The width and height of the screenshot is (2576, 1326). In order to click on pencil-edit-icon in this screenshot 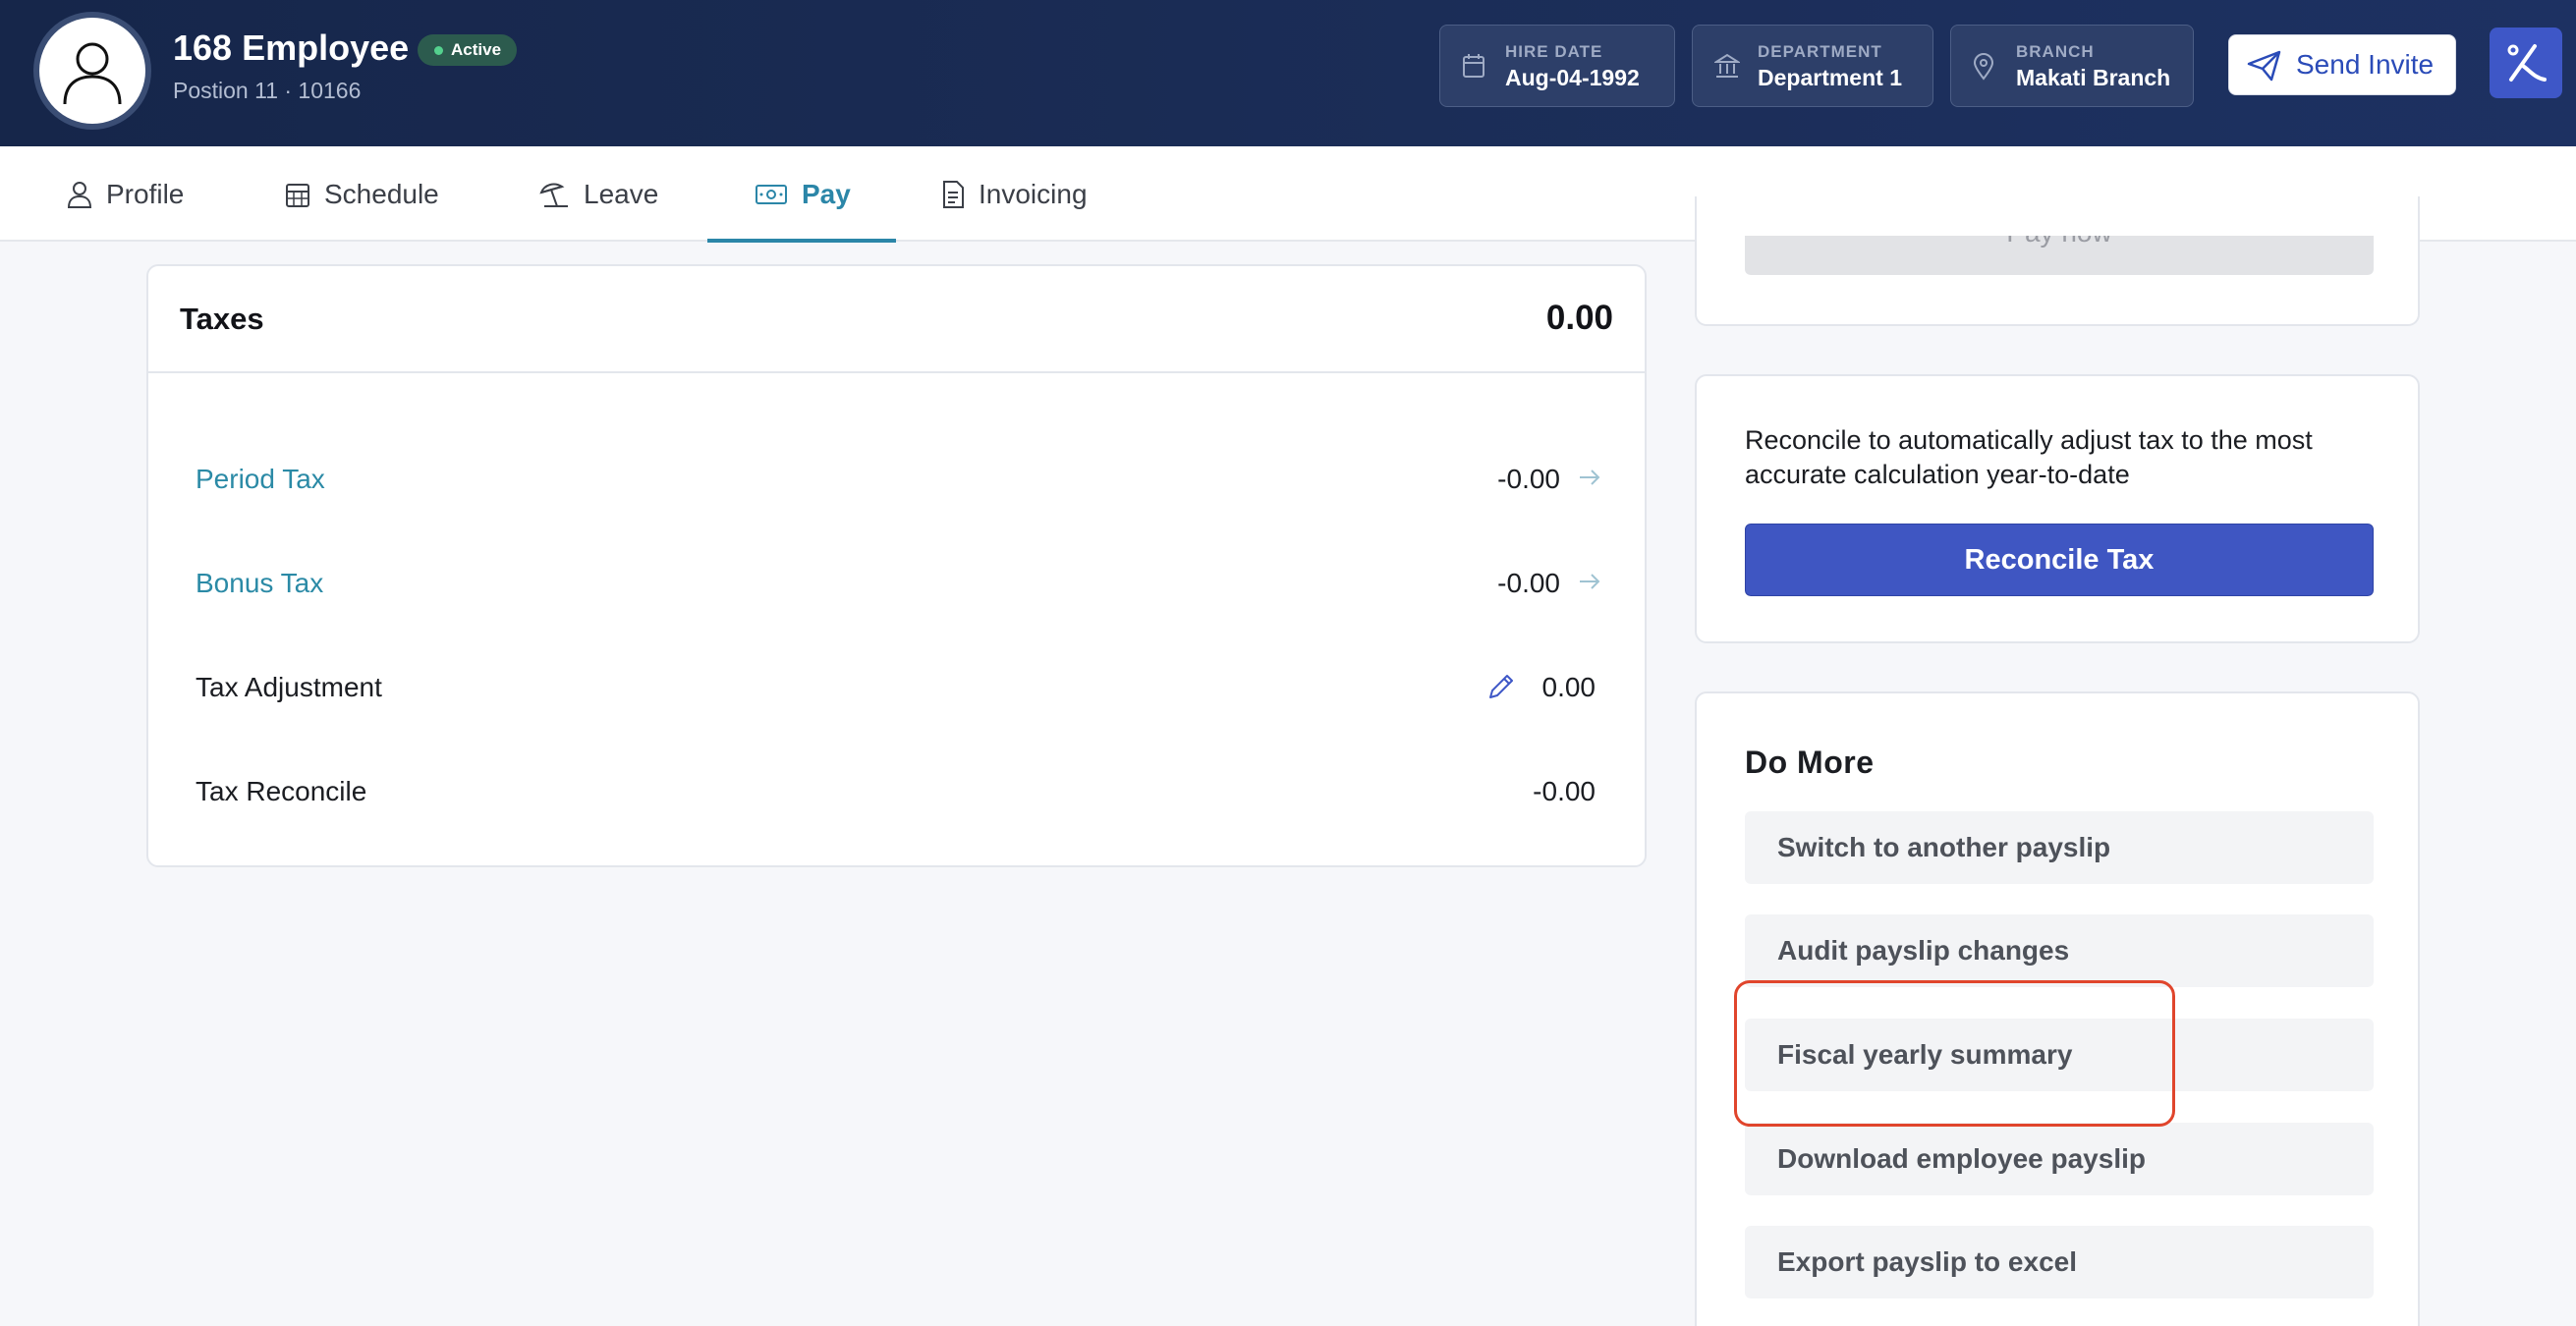, I will do `click(1501, 689)`.